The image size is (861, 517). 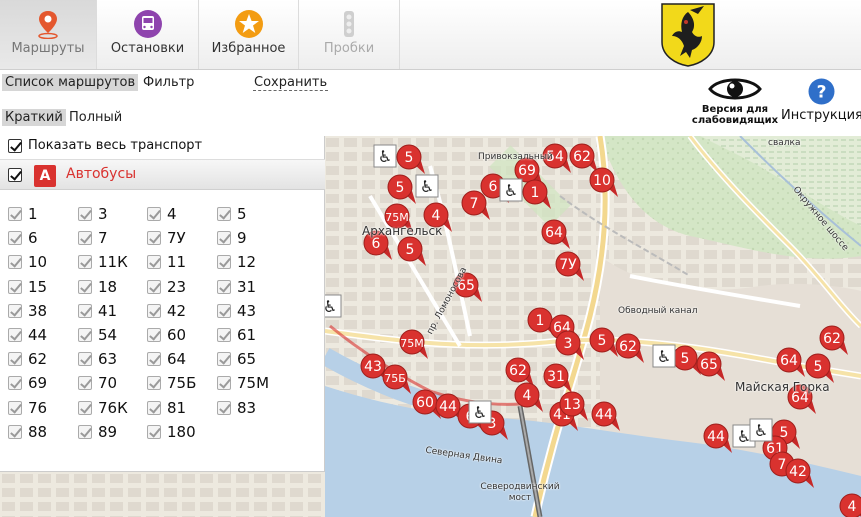 What do you see at coordinates (735, 102) in the screenshot?
I see `low-vision-version-button: Версия для слабовидящих` at bounding box center [735, 102].